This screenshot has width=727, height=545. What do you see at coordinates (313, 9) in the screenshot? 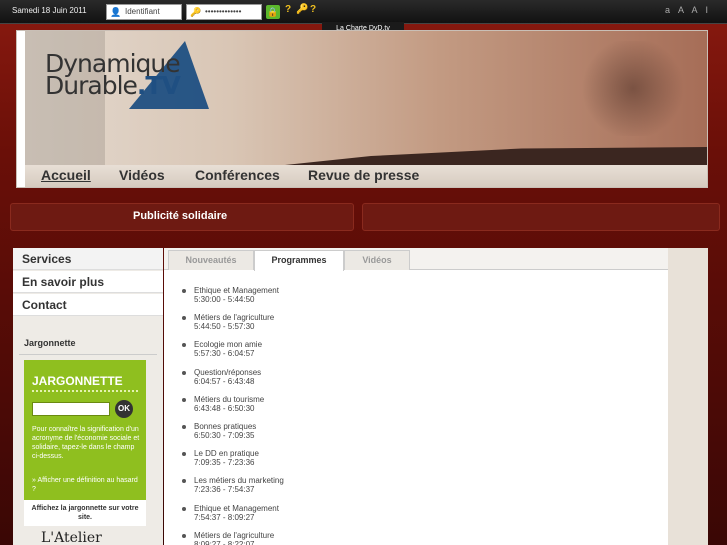
I see `register-help-icon: ?` at bounding box center [313, 9].